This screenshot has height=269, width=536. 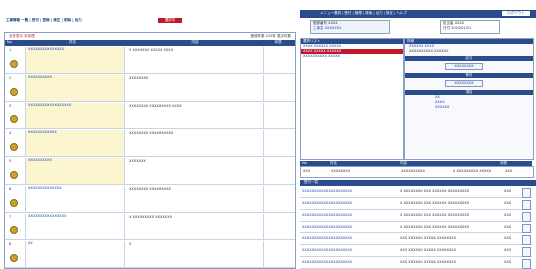 I want to click on table-row: 2 XXXXXXXXXX XXXXXXXX, so click(x=150, y=88).